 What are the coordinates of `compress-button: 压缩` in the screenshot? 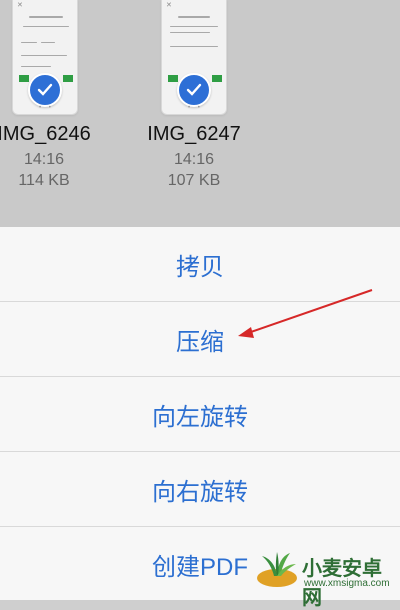 It's located at (200, 339).